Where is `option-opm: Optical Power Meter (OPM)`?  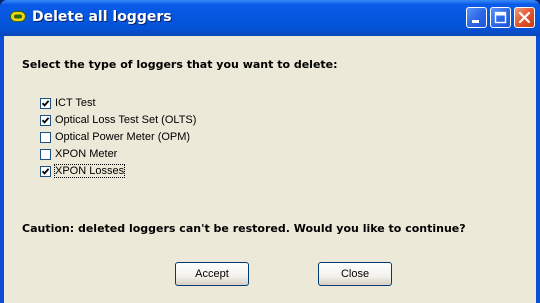 option-opm: Optical Power Meter (OPM) is located at coordinates (115, 137).